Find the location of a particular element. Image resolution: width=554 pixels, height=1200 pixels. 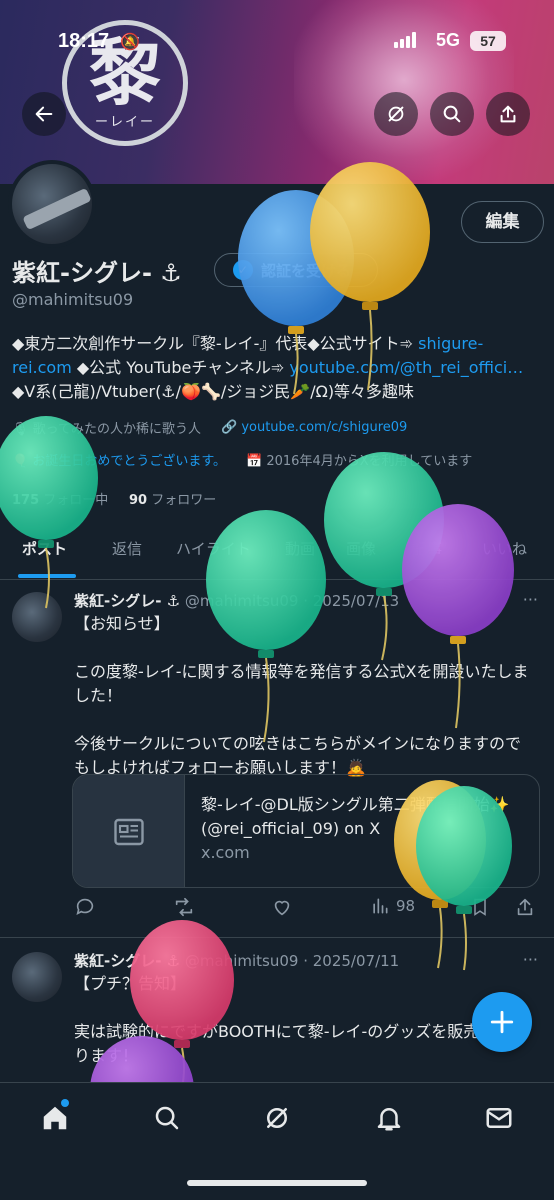

bookmark-icon is located at coordinates (480, 907).